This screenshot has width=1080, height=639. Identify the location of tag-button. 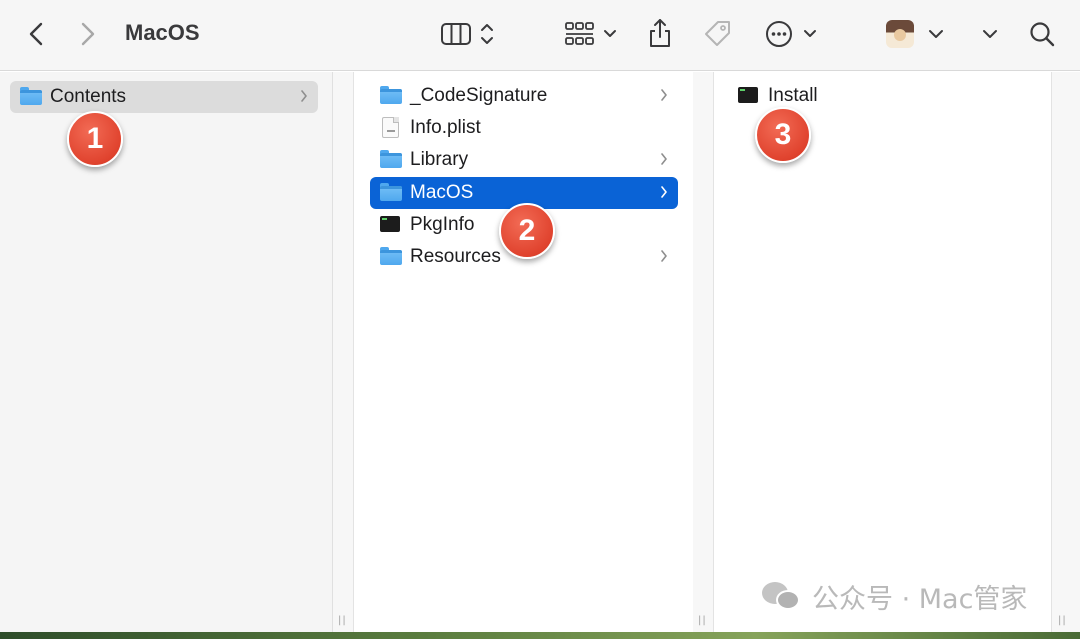
(717, 34).